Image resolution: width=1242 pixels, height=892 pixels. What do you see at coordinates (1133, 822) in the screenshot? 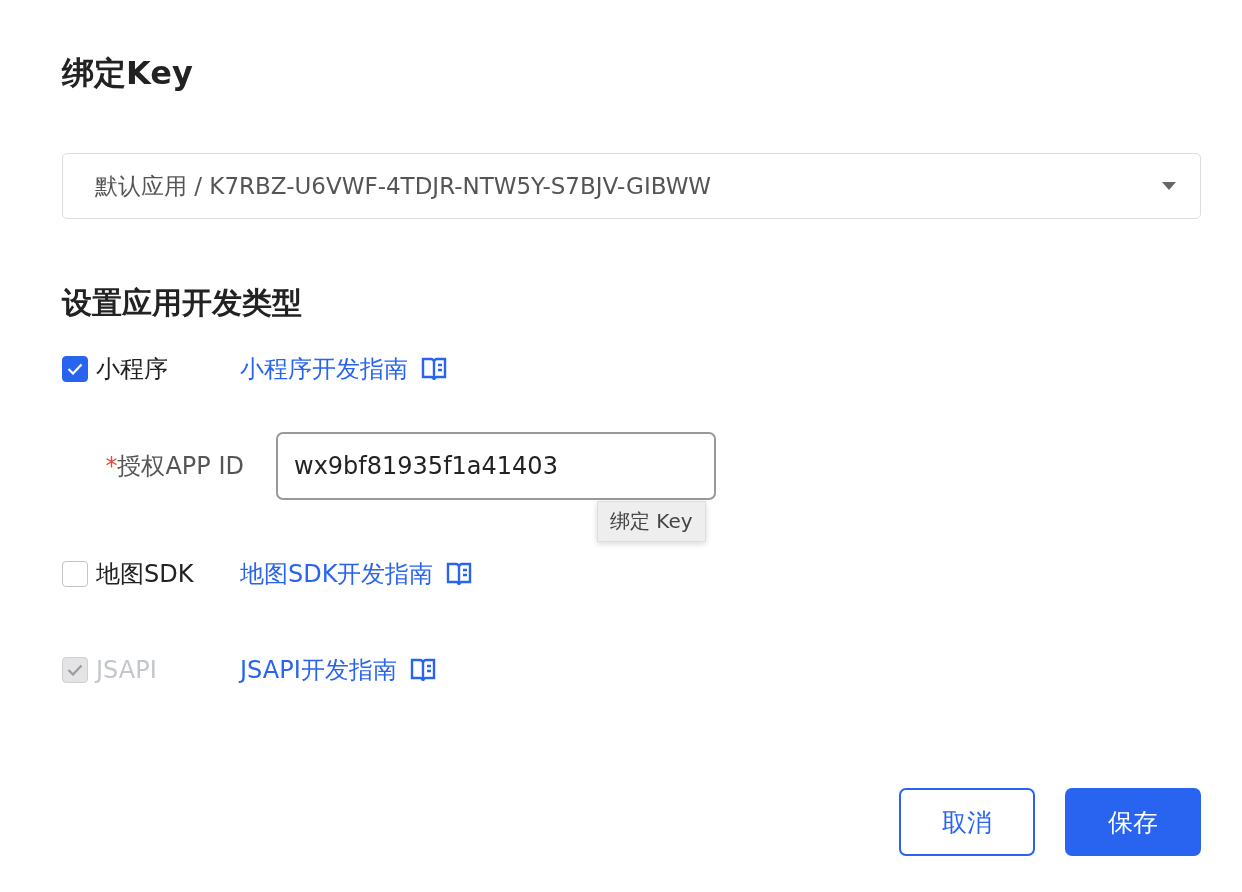
I see `save-button: 保存` at bounding box center [1133, 822].